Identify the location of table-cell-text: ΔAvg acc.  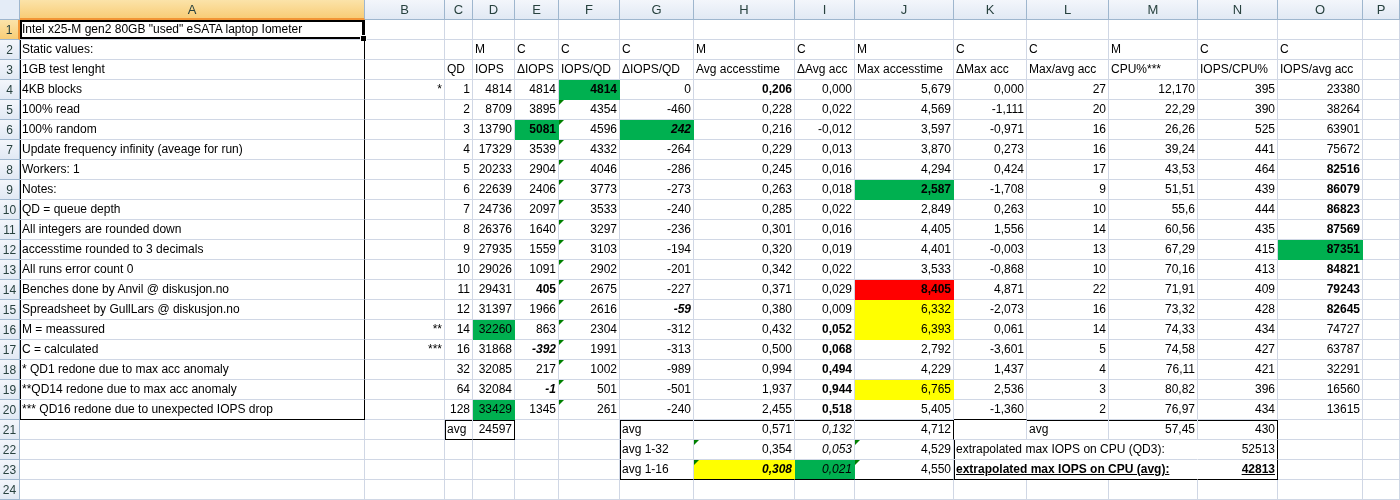
(822, 69).